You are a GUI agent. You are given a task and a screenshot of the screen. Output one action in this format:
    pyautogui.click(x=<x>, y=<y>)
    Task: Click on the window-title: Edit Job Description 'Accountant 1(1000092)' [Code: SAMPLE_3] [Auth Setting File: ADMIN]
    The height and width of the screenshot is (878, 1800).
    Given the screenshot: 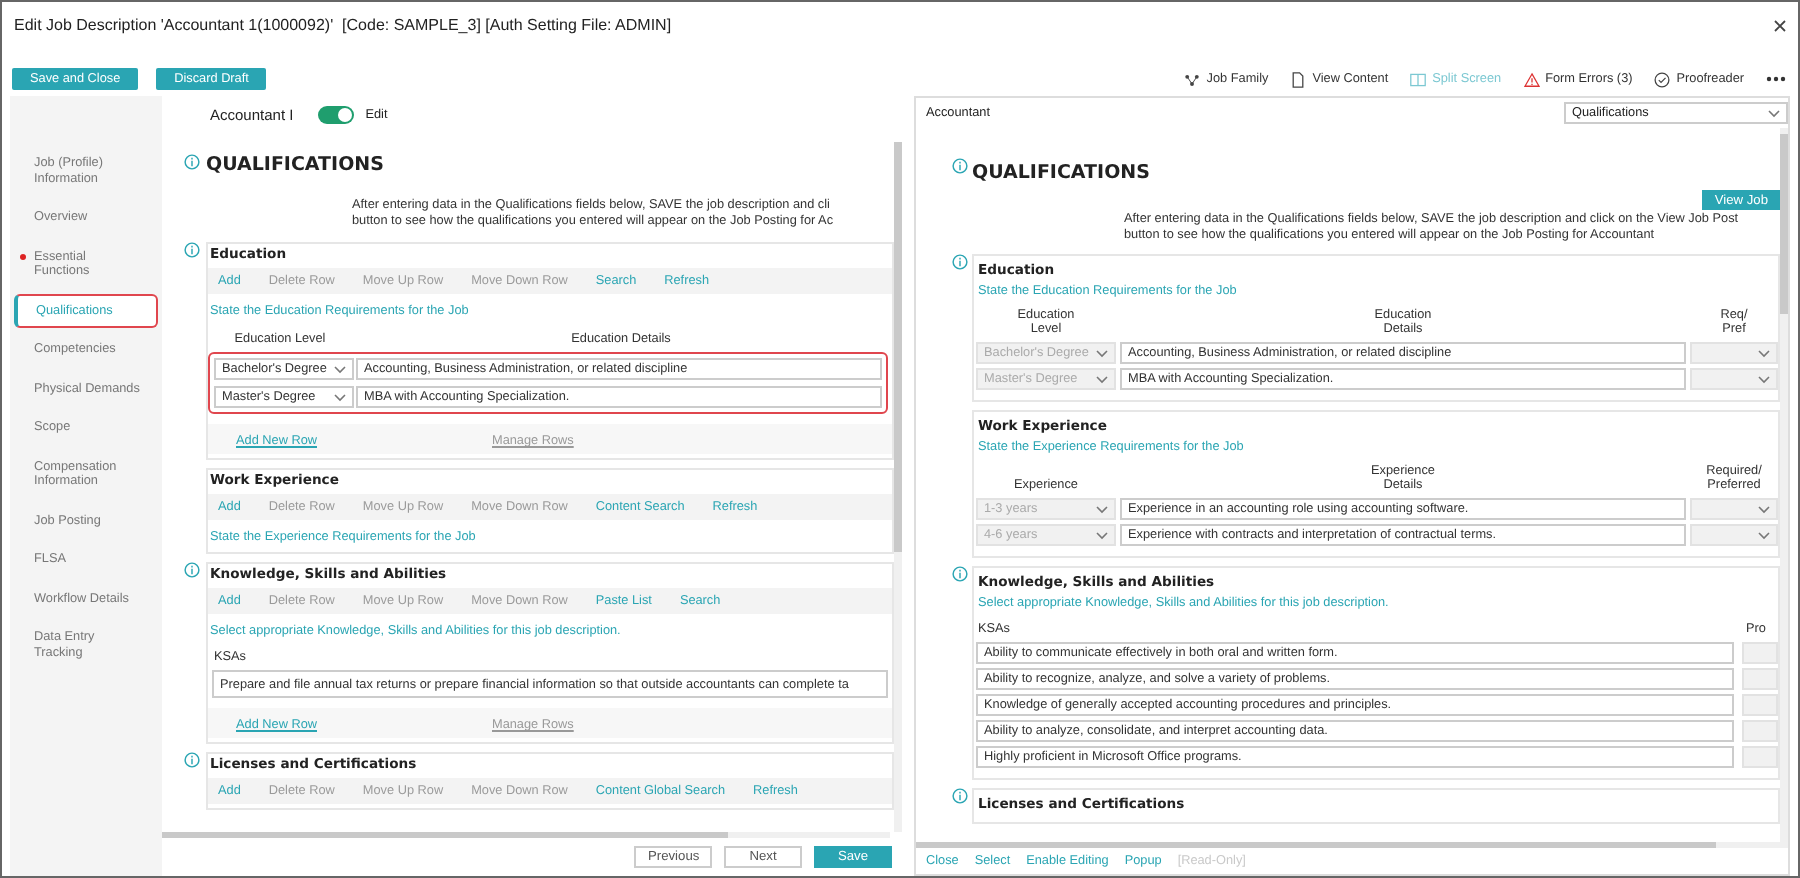 What is the action you would take?
    pyautogui.click(x=343, y=25)
    